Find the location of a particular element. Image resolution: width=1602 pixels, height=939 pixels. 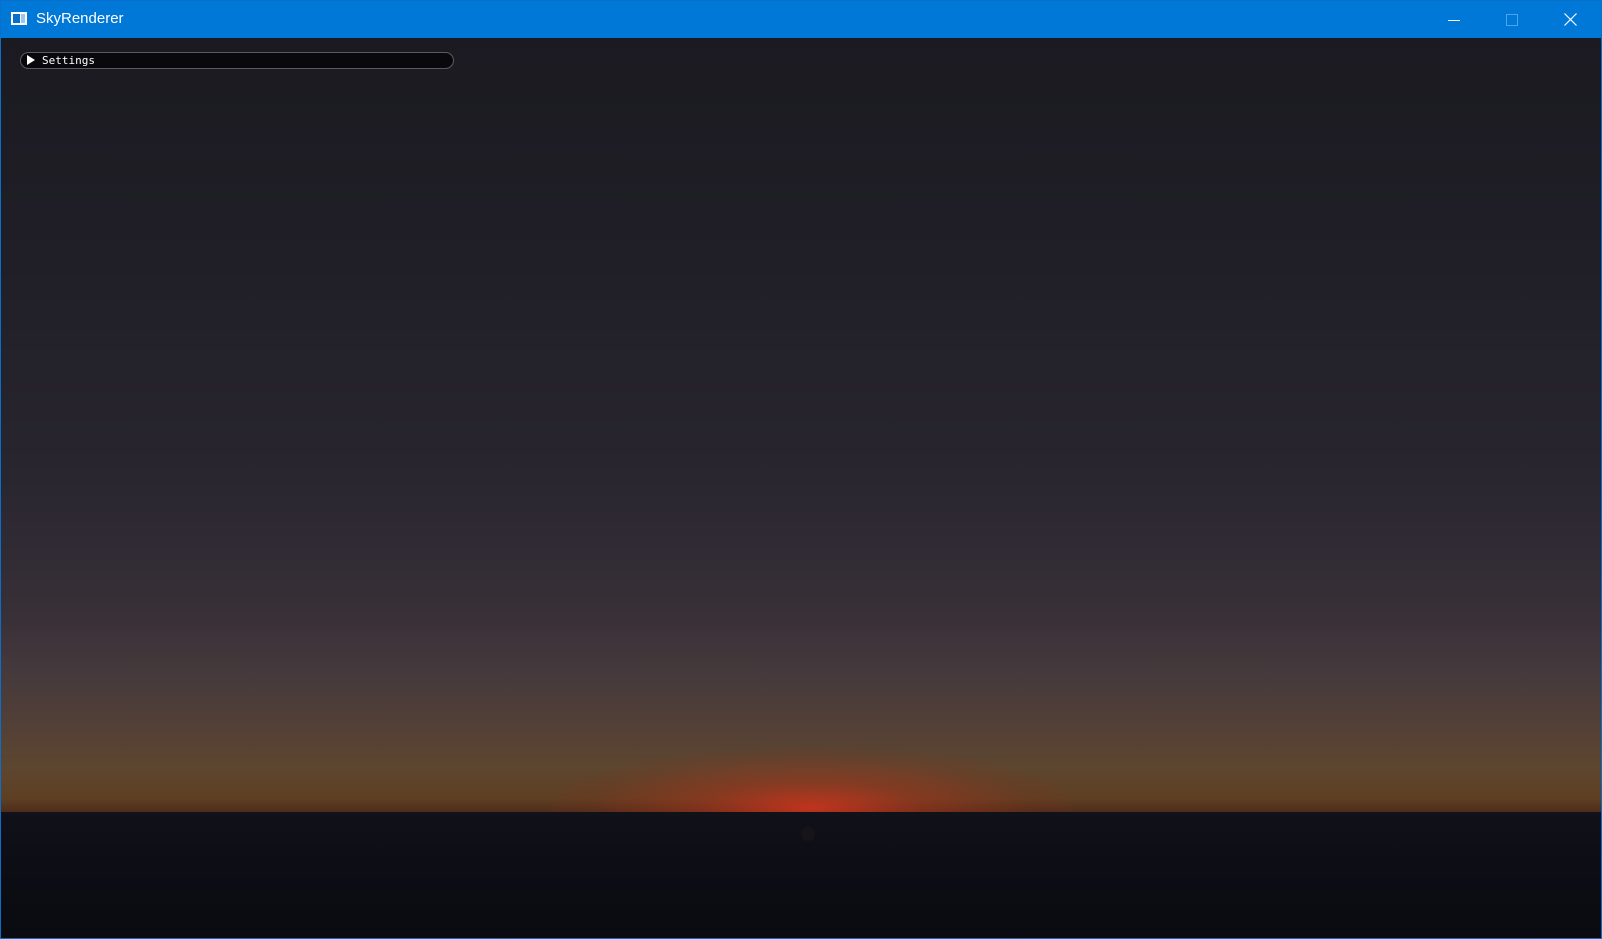

minimize-button is located at coordinates (1454, 19).